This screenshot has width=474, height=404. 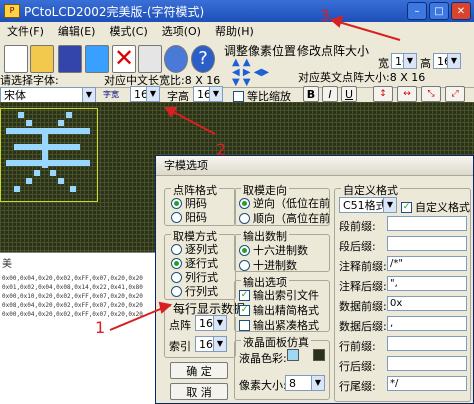 I want to click on annotation-label-2: 2, so click(x=221, y=149).